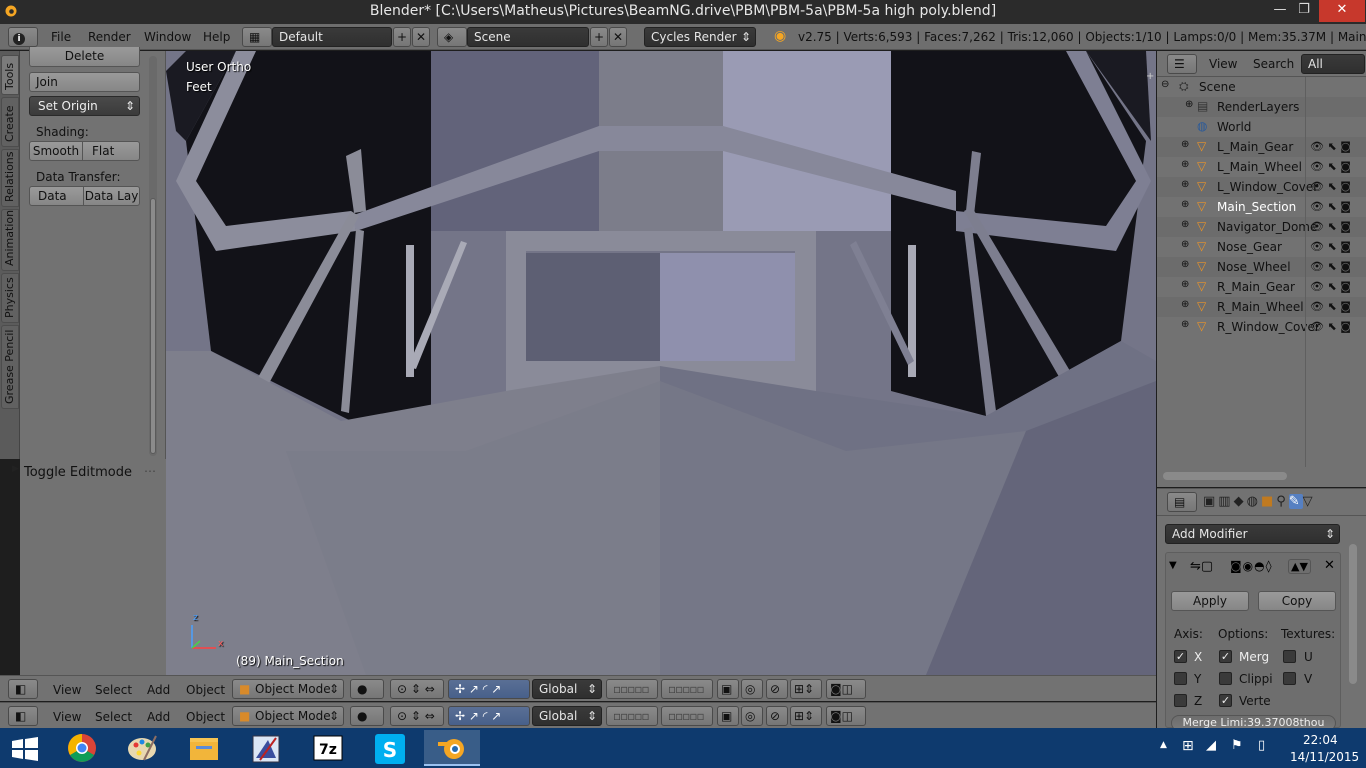  Describe the element at coordinates (328, 748) in the screenshot. I see `7zip-taskbar-button: 7z` at that location.